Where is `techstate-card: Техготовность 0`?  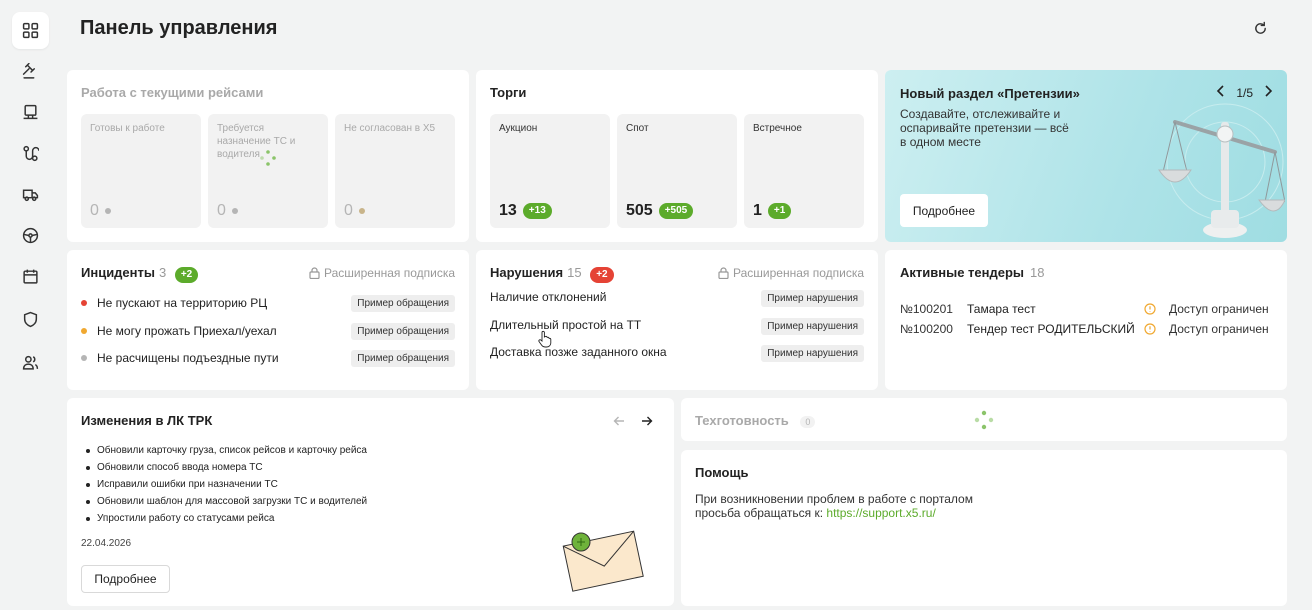
techstate-card: Техготовность 0 is located at coordinates (984, 419).